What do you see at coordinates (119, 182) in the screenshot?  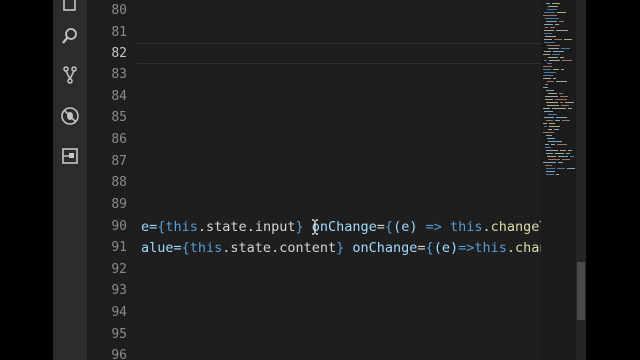 I see `line-number: 88` at bounding box center [119, 182].